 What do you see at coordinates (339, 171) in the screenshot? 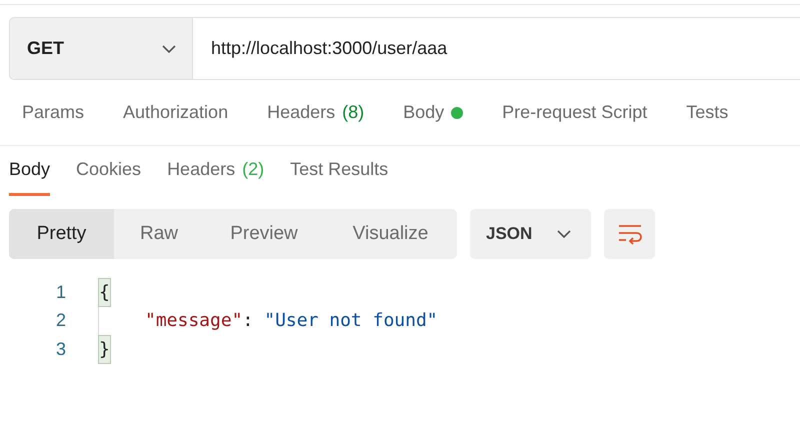
I see `response-tab: Test Results` at bounding box center [339, 171].